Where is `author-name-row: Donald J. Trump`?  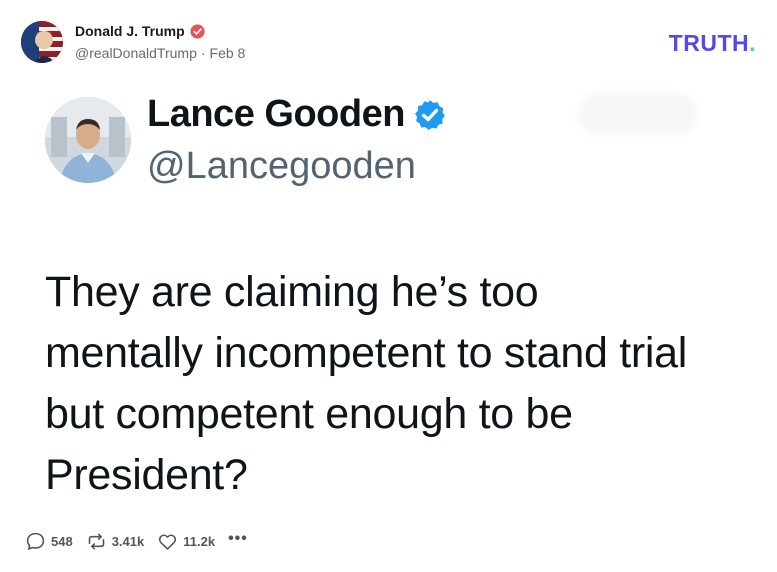 author-name-row: Donald J. Trump is located at coordinates (140, 31).